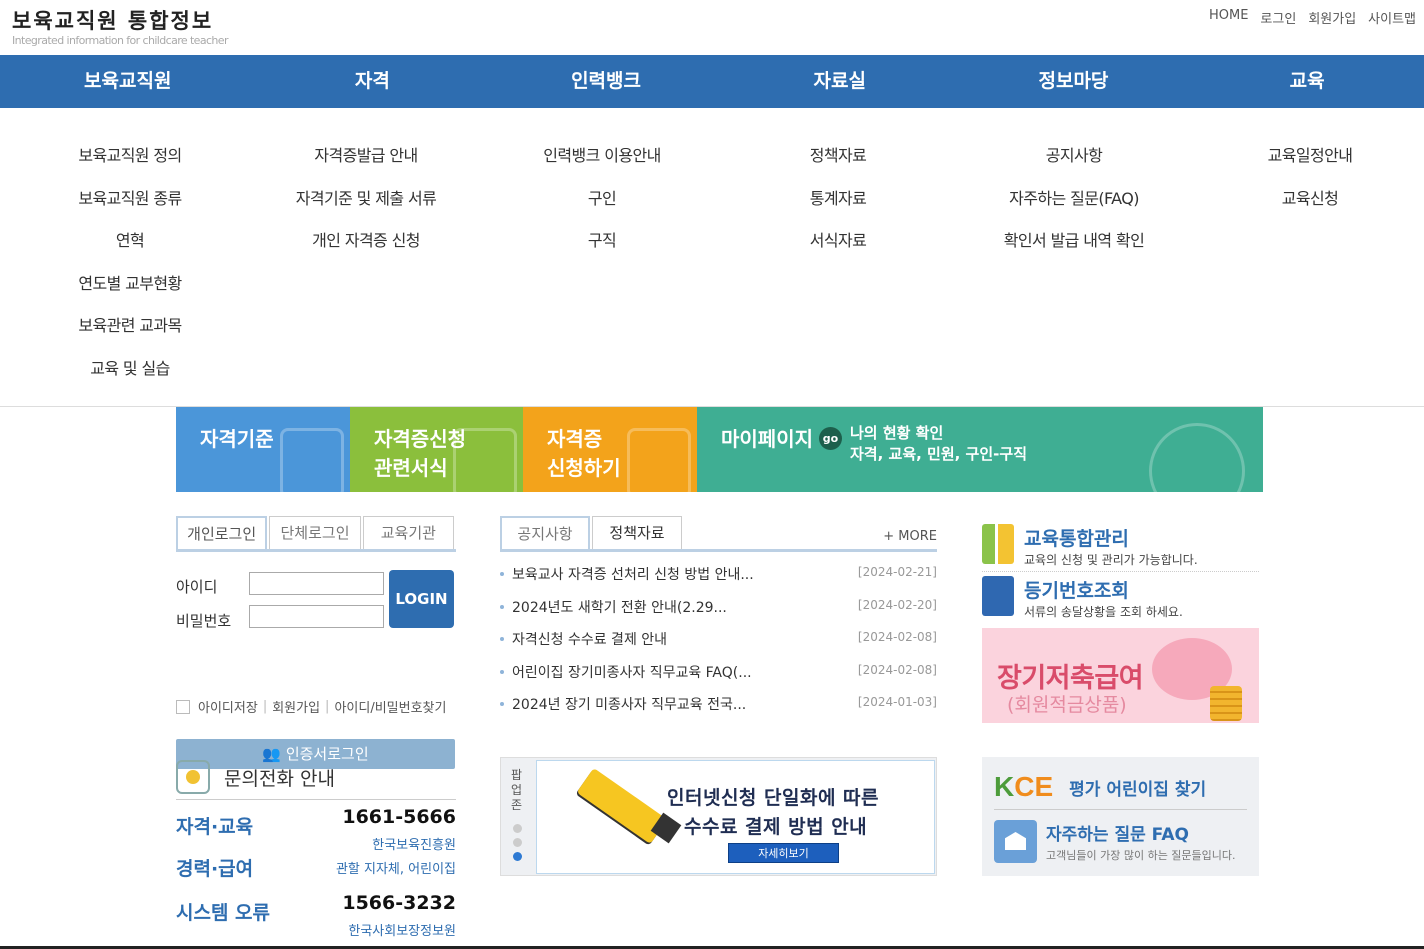 The height and width of the screenshot is (949, 1424). Describe the element at coordinates (1308, 206) in the screenshot. I see `submenu-item: 교육신청` at that location.